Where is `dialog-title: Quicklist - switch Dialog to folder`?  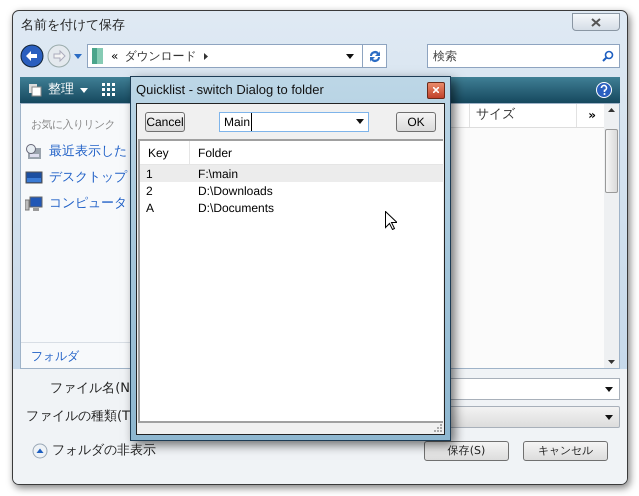
dialog-title: Quicklist - switch Dialog to folder is located at coordinates (230, 90).